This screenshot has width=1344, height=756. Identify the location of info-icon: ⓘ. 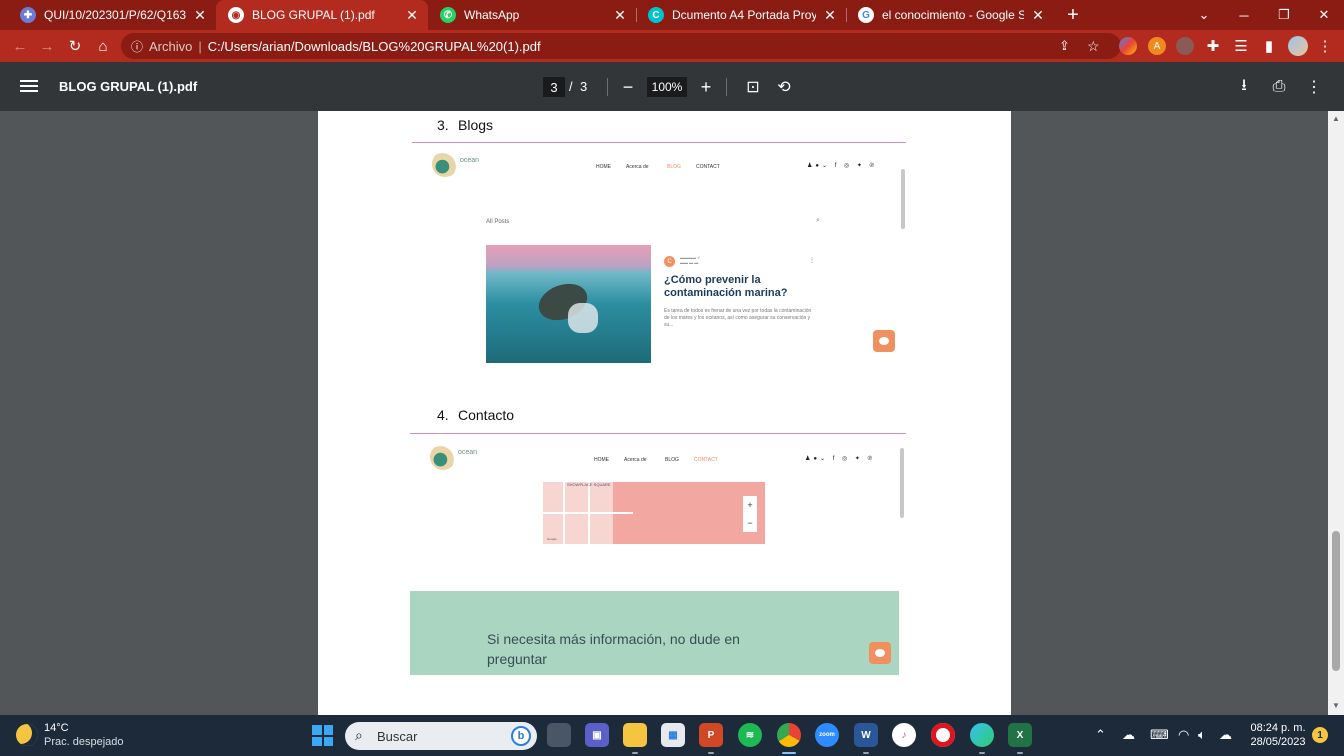
(137, 46).